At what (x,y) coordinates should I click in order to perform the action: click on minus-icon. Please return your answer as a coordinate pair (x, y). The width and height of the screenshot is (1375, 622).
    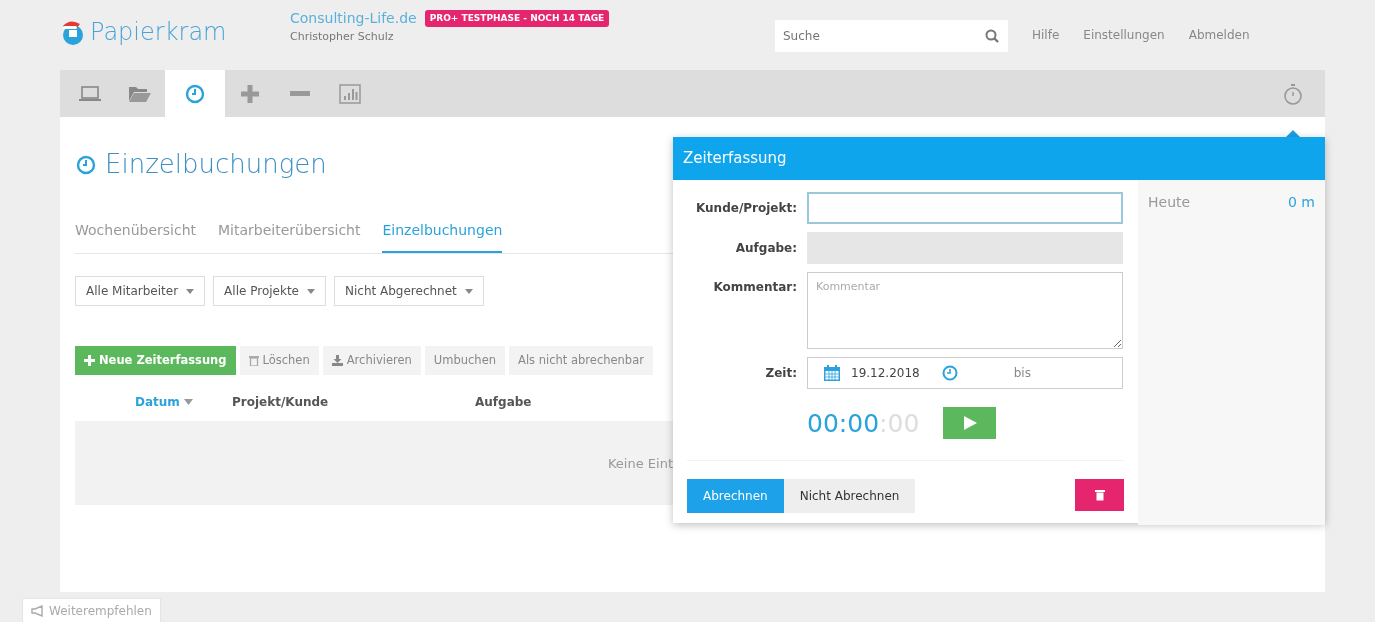
    Looking at the image, I should click on (300, 93).